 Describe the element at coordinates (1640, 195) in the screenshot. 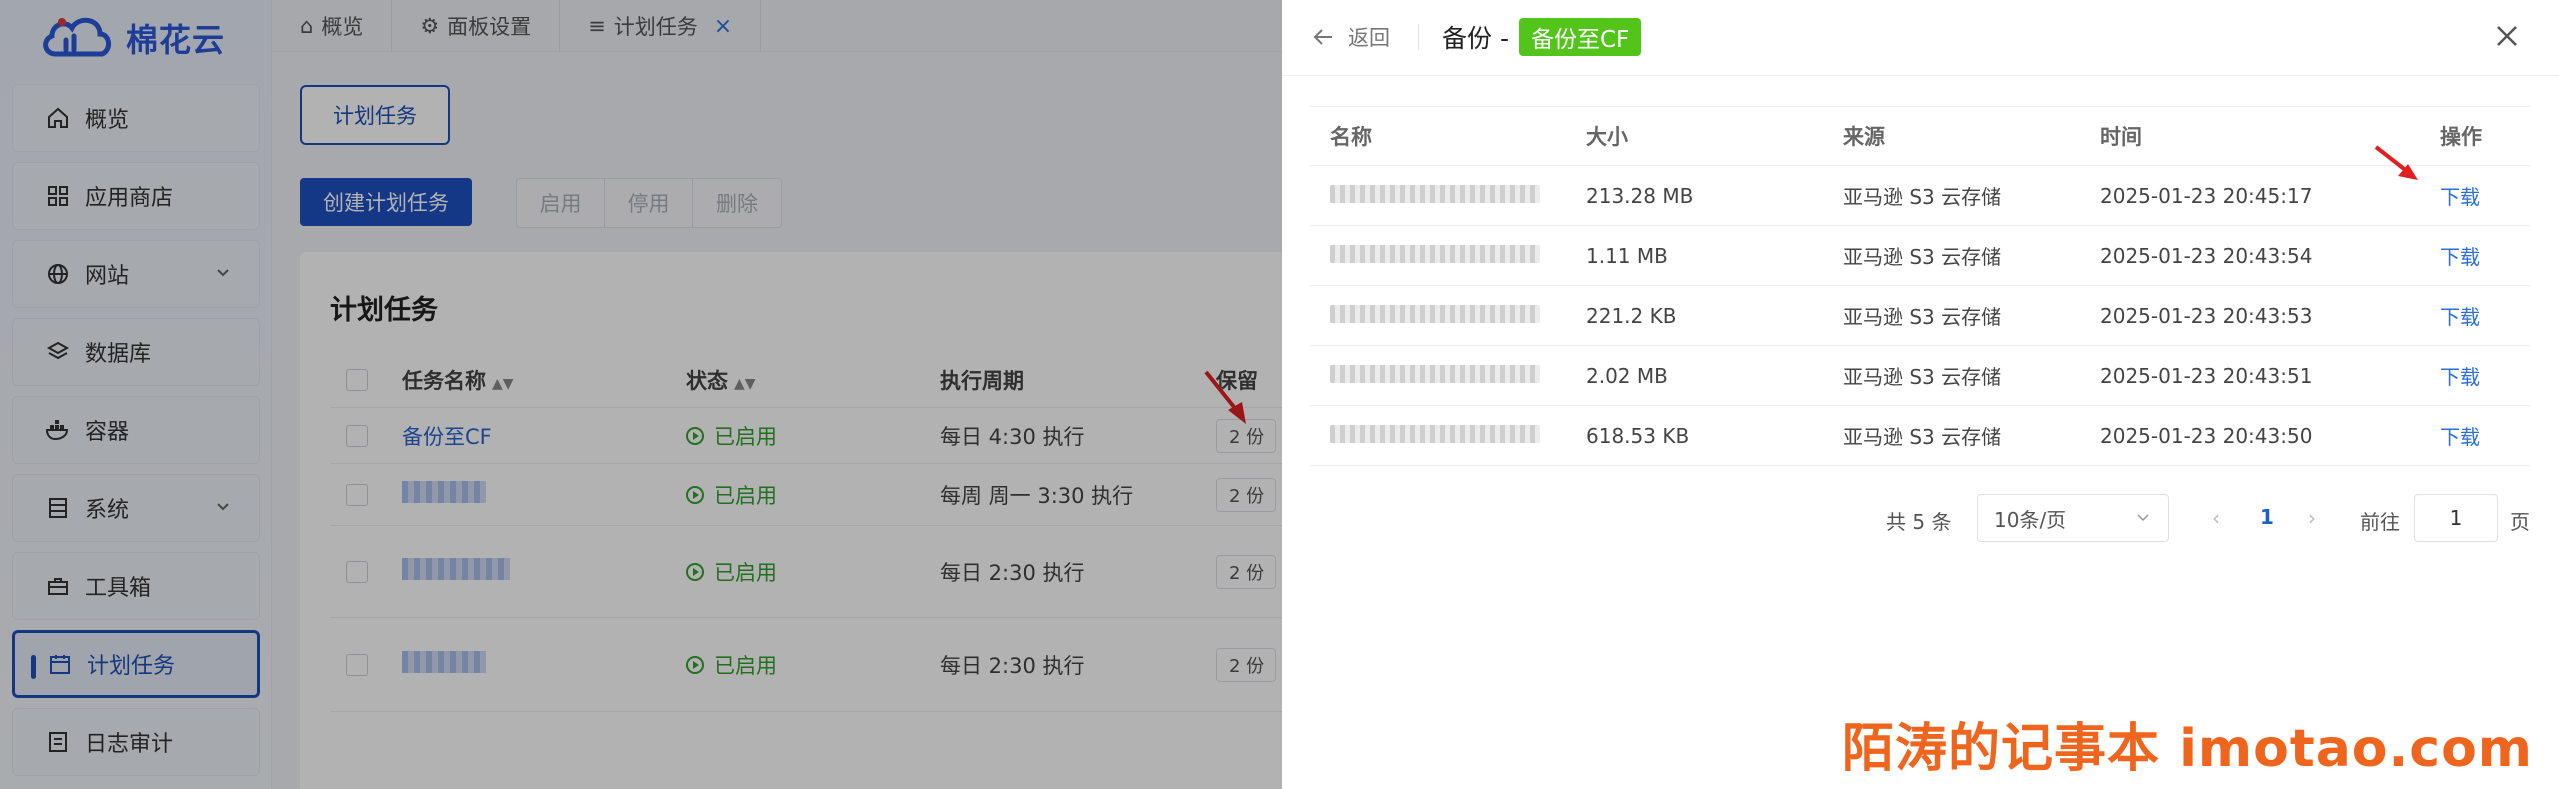

I see `file-size: 213.28 MB` at that location.